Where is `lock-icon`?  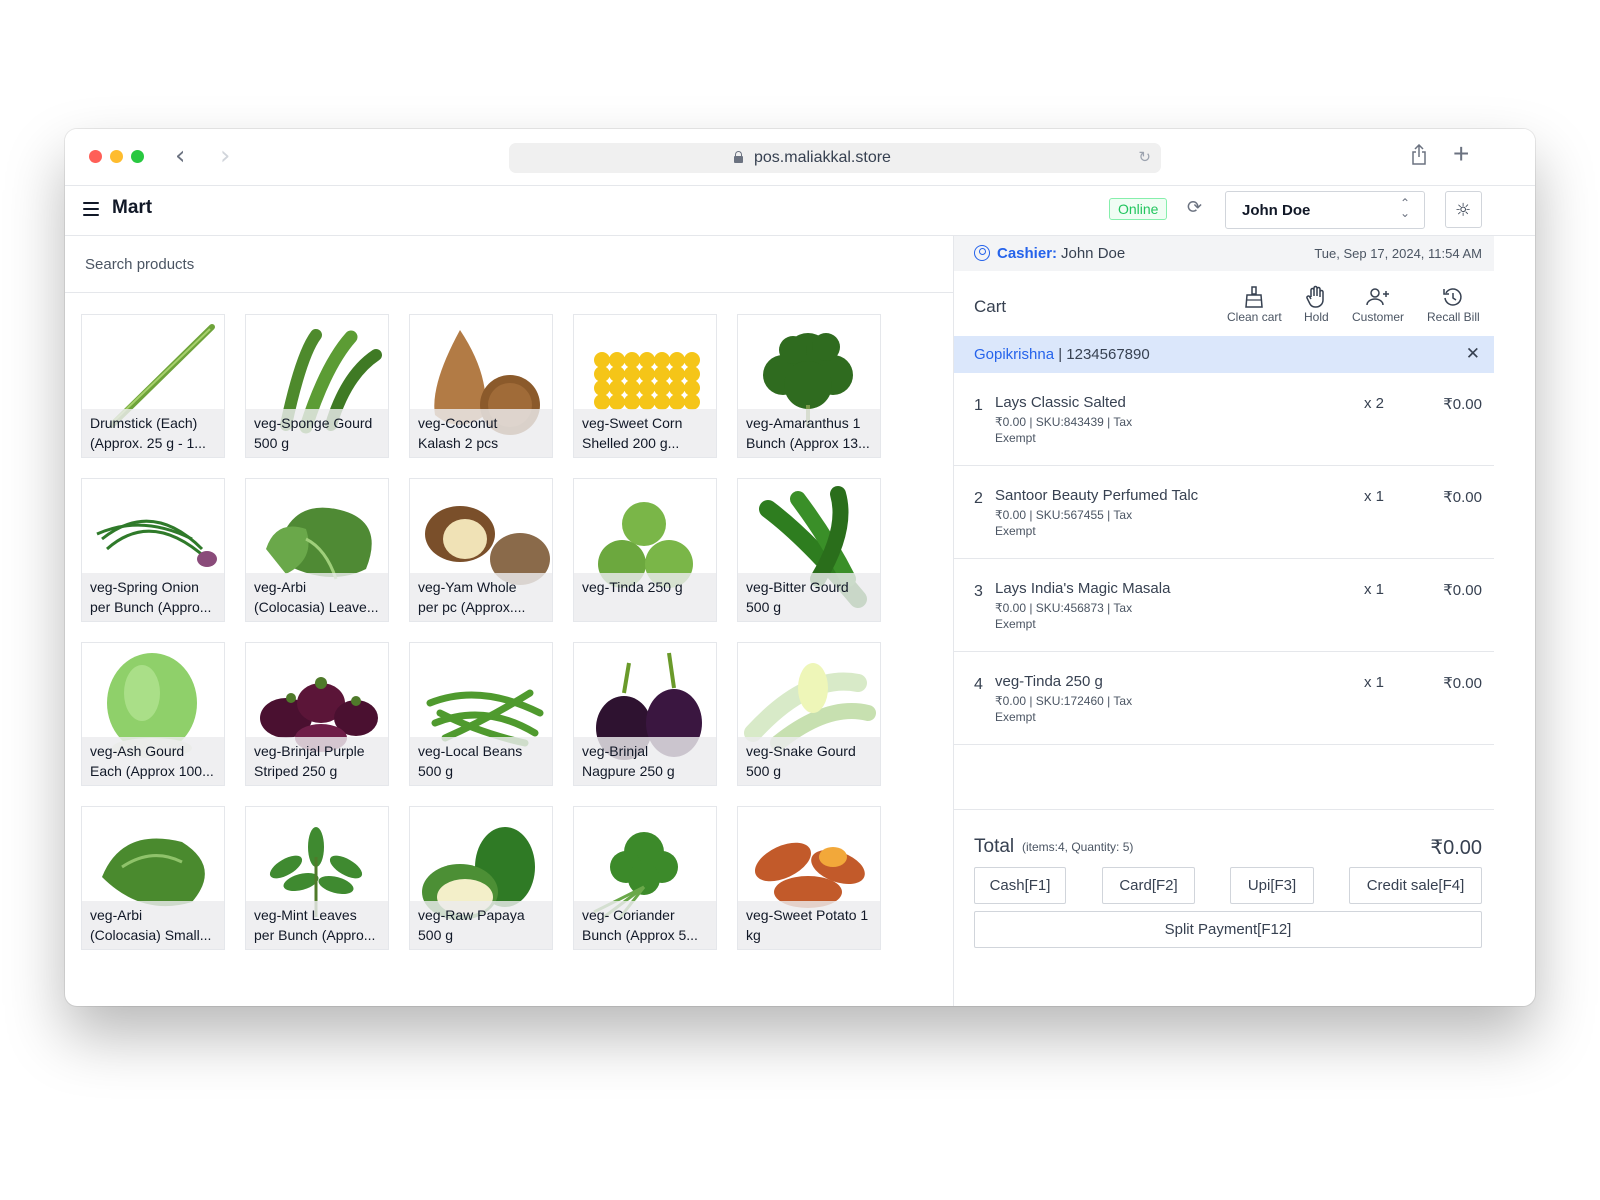 lock-icon is located at coordinates (738, 157).